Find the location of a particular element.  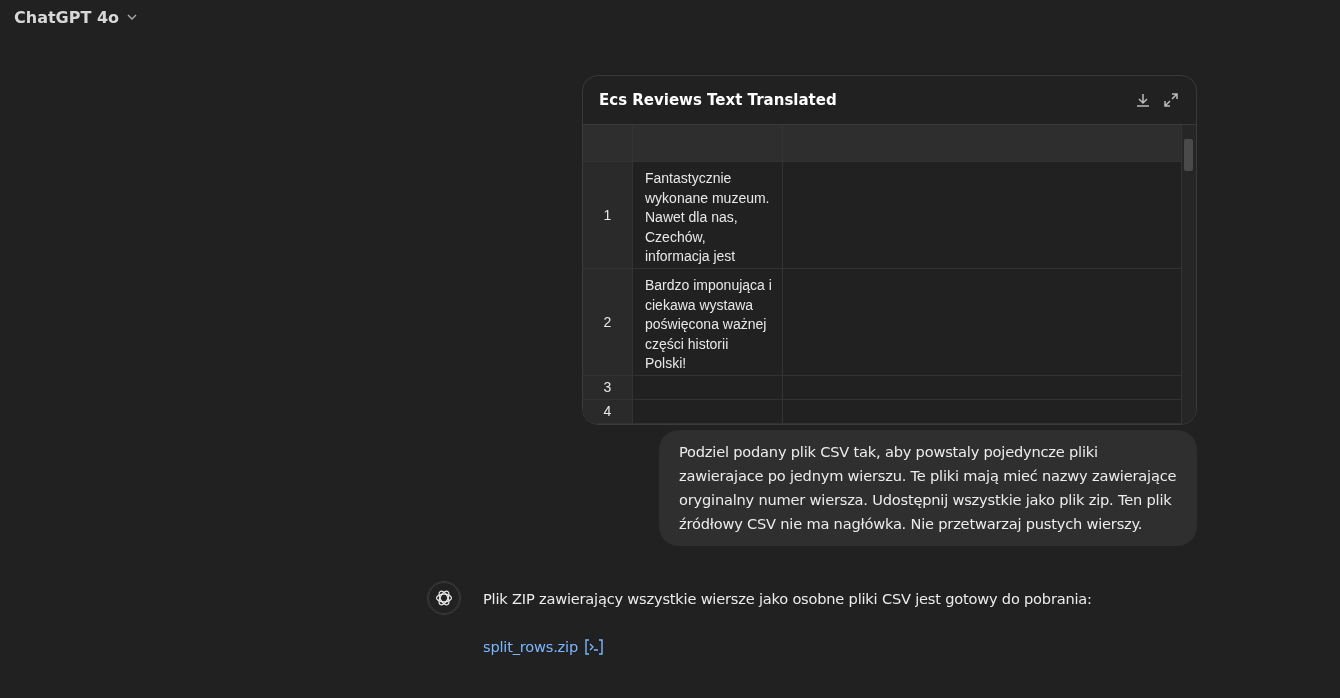

row-number: 2 is located at coordinates (608, 322).